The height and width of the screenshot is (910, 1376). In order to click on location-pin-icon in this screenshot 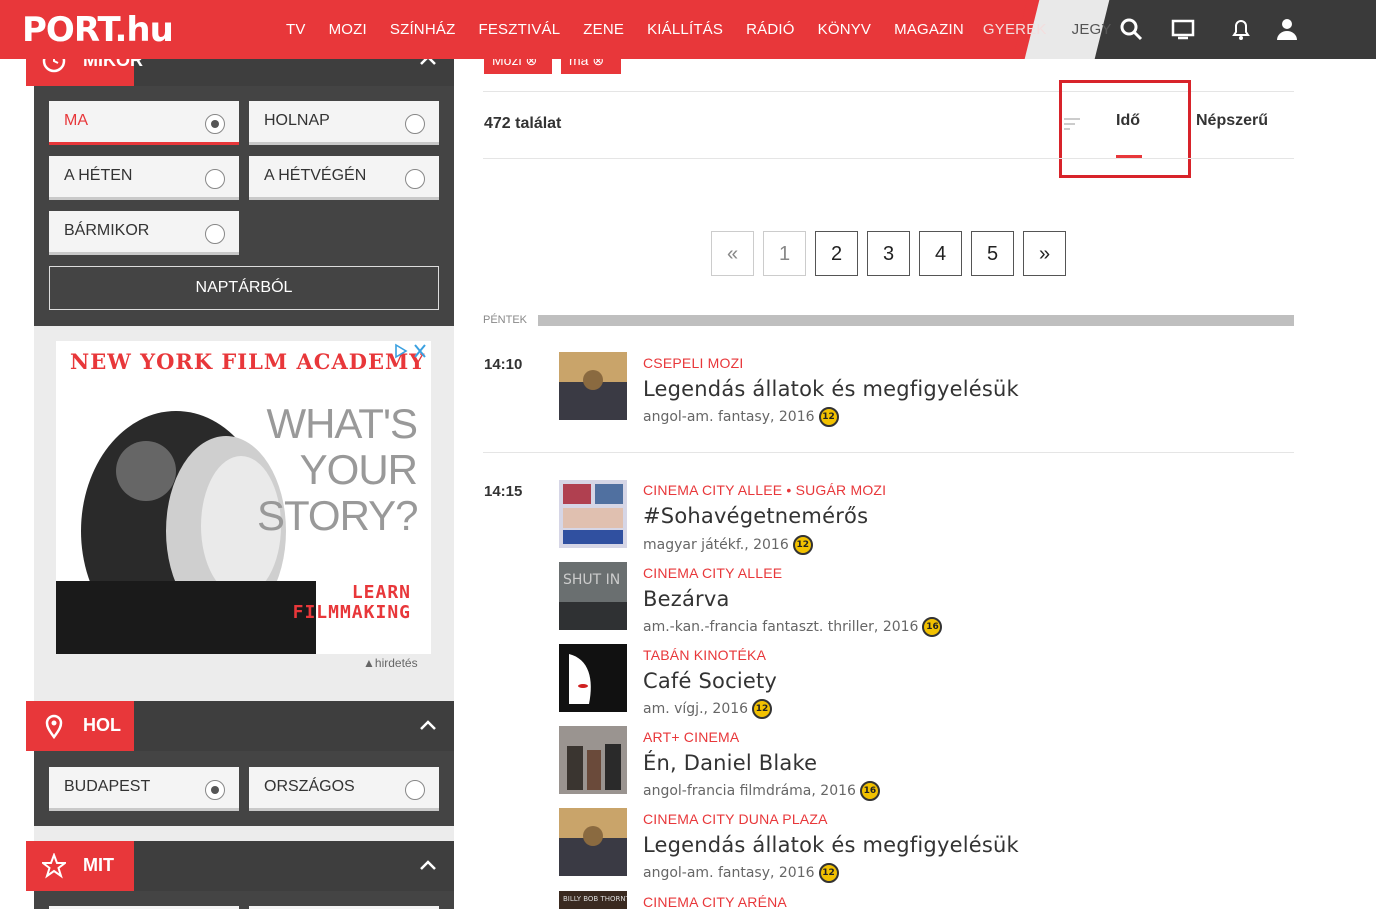, I will do `click(54, 726)`.